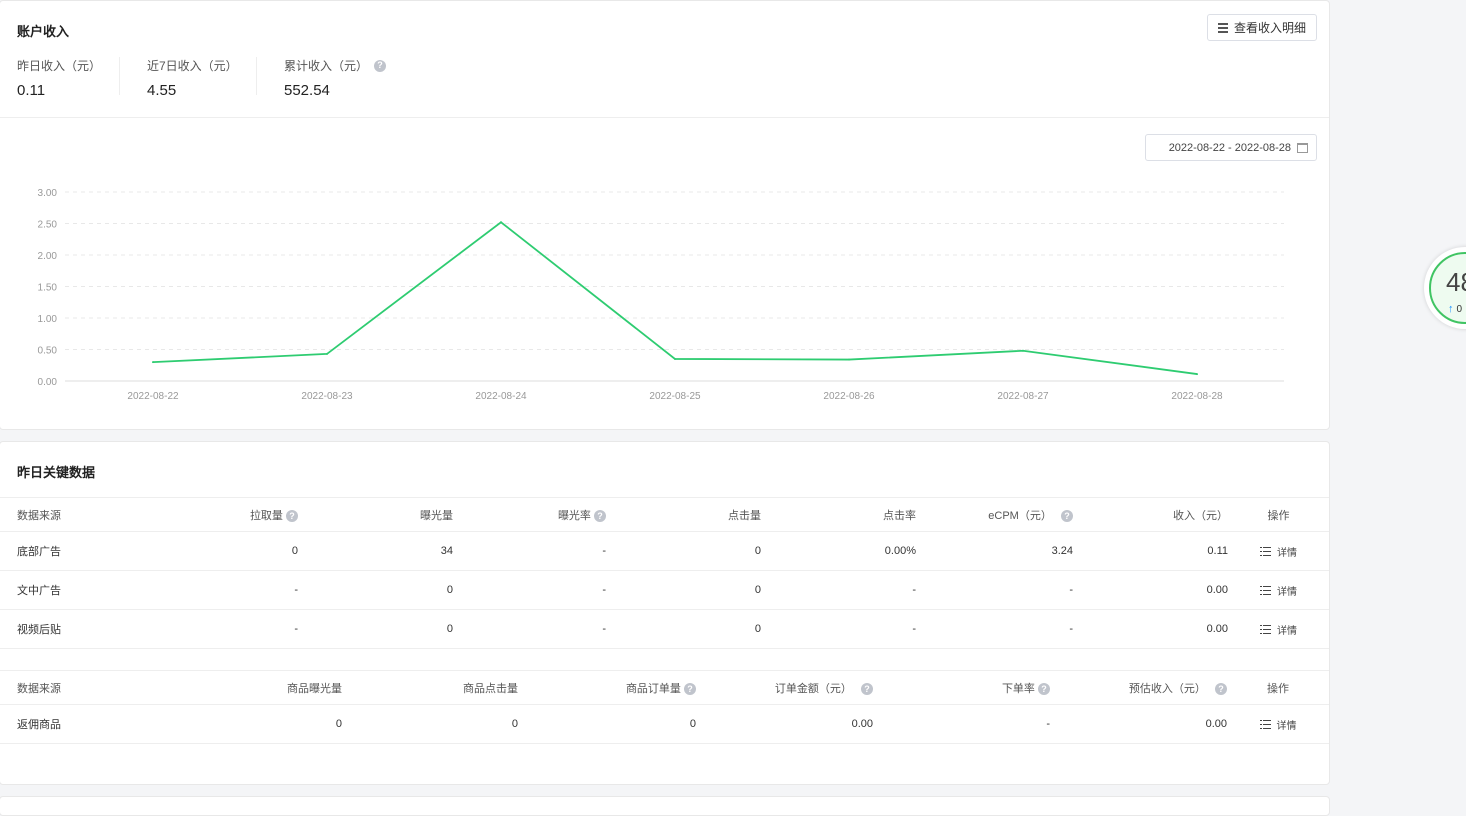 Image resolution: width=1466 pixels, height=816 pixels. What do you see at coordinates (675, 298) in the screenshot?
I see `series-line` at bounding box center [675, 298].